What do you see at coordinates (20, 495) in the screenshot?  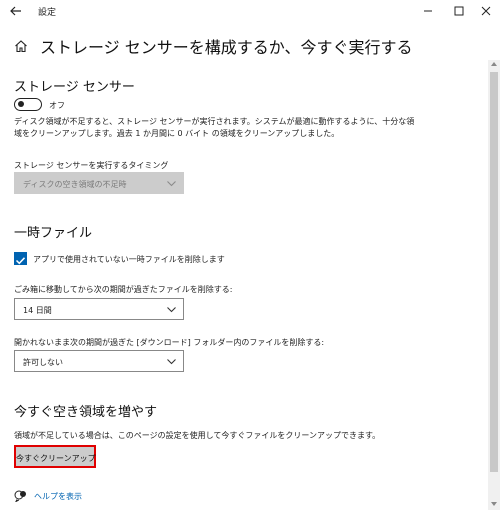 I see `help-chat-icon` at bounding box center [20, 495].